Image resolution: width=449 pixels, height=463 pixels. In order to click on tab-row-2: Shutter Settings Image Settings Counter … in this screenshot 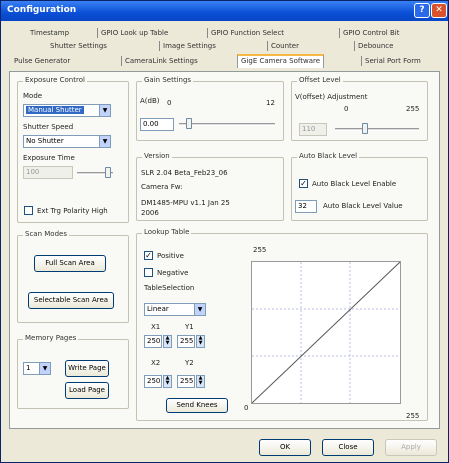, I will do `click(224, 47)`.